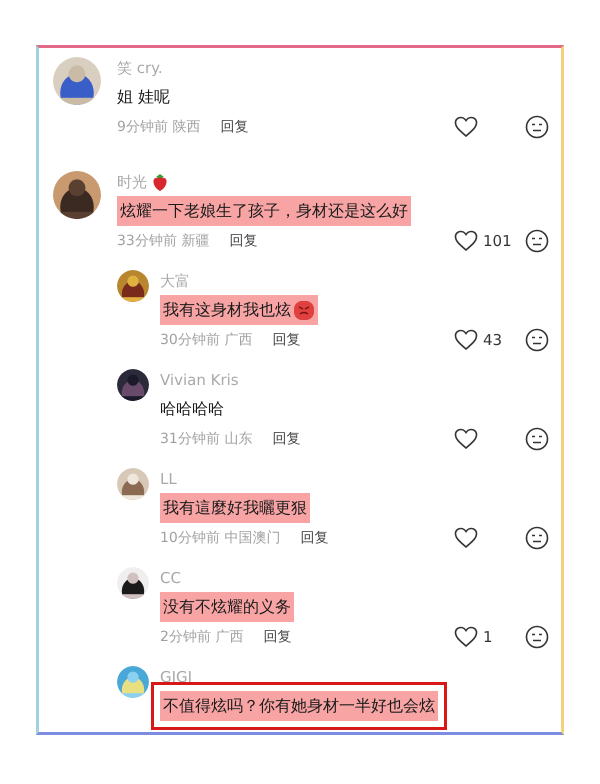 This screenshot has height=784, width=600. What do you see at coordinates (227, 607) in the screenshot?
I see `comment-text: 没有不炫耀的义务` at bounding box center [227, 607].